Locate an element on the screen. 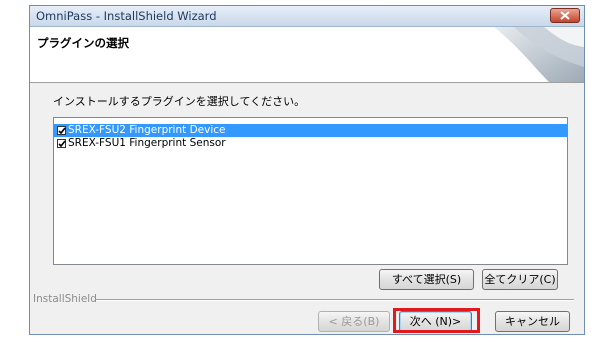  cancel-button: キャンセル is located at coordinates (532, 321).